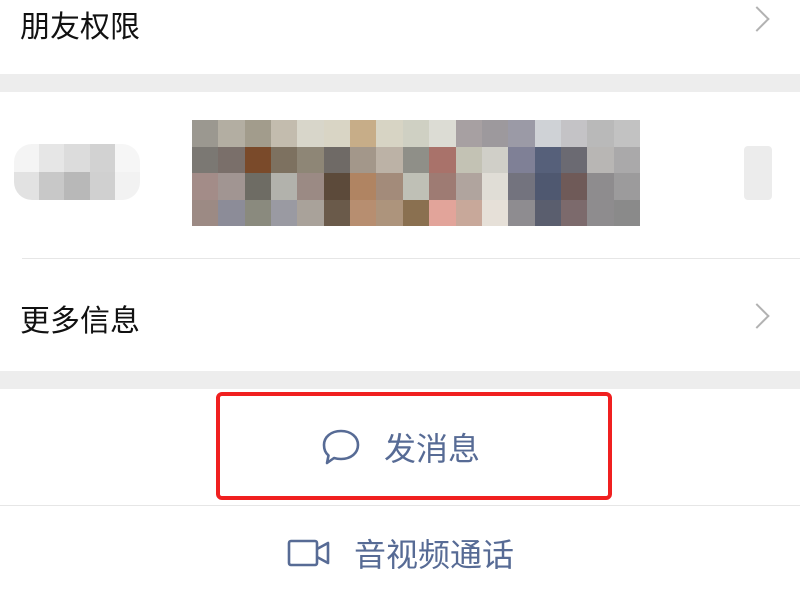  What do you see at coordinates (433, 555) in the screenshot?
I see `video-call-label: 音视频通话` at bounding box center [433, 555].